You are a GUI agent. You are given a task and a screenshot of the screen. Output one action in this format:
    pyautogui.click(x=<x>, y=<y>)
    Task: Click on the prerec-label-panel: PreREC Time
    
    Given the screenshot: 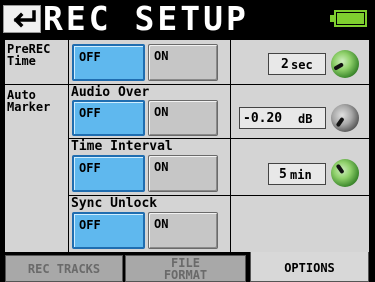 What is the action you would take?
    pyautogui.click(x=36, y=62)
    